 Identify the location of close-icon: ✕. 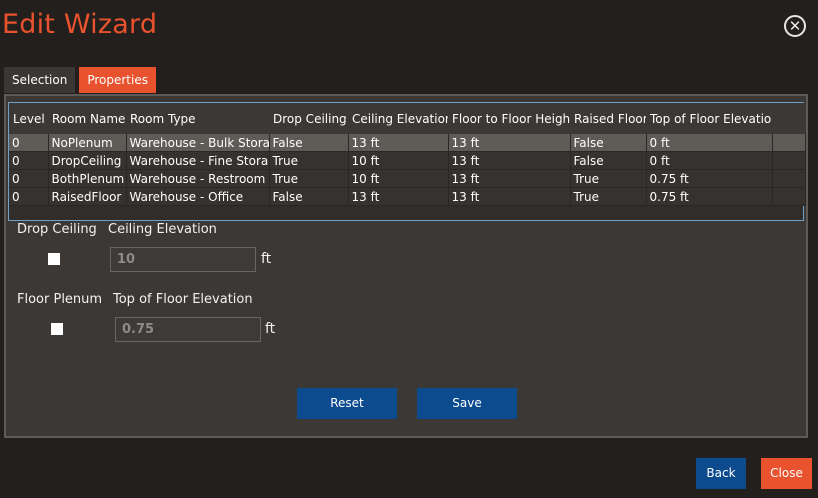
(795, 26).